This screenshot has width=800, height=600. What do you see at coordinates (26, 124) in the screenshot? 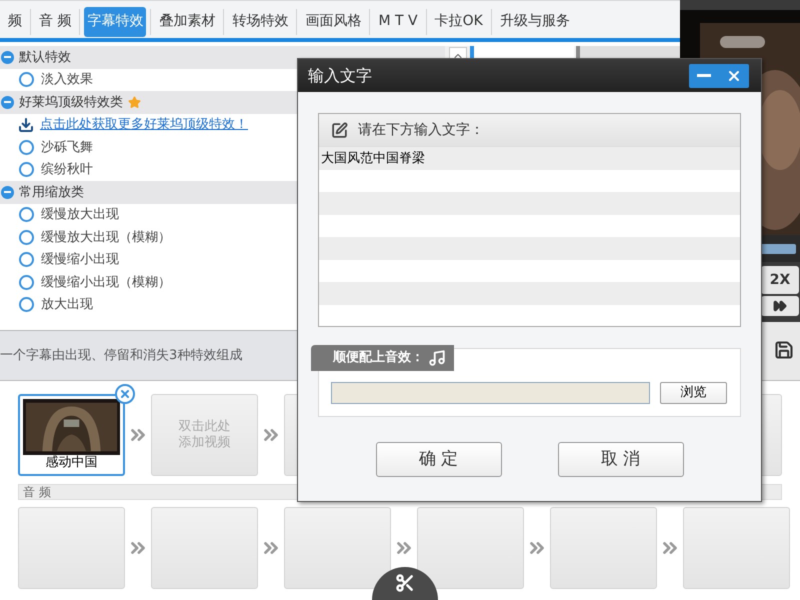
I see `download-icon` at bounding box center [26, 124].